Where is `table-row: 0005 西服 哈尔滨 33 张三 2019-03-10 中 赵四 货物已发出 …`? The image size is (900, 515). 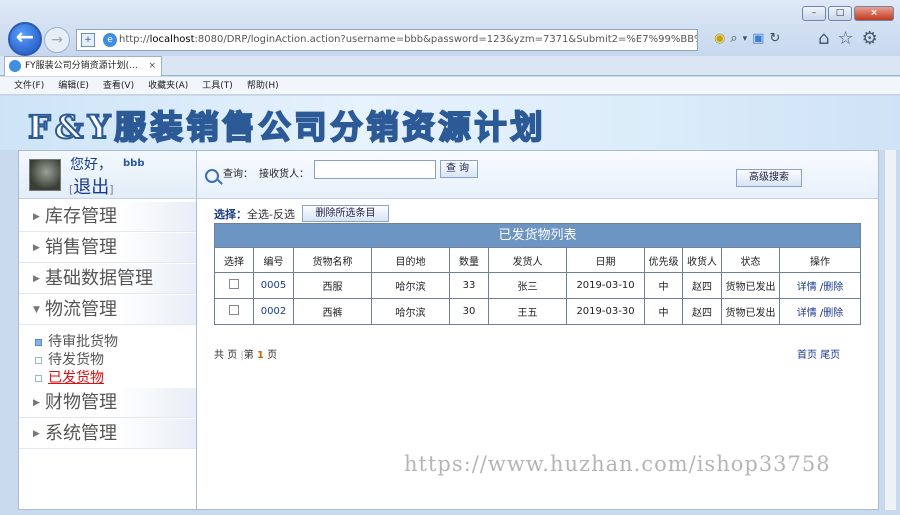
table-row: 0005 西服 哈尔滨 33 张三 2019-03-10 中 赵四 货物已发出 … is located at coordinates (537, 285).